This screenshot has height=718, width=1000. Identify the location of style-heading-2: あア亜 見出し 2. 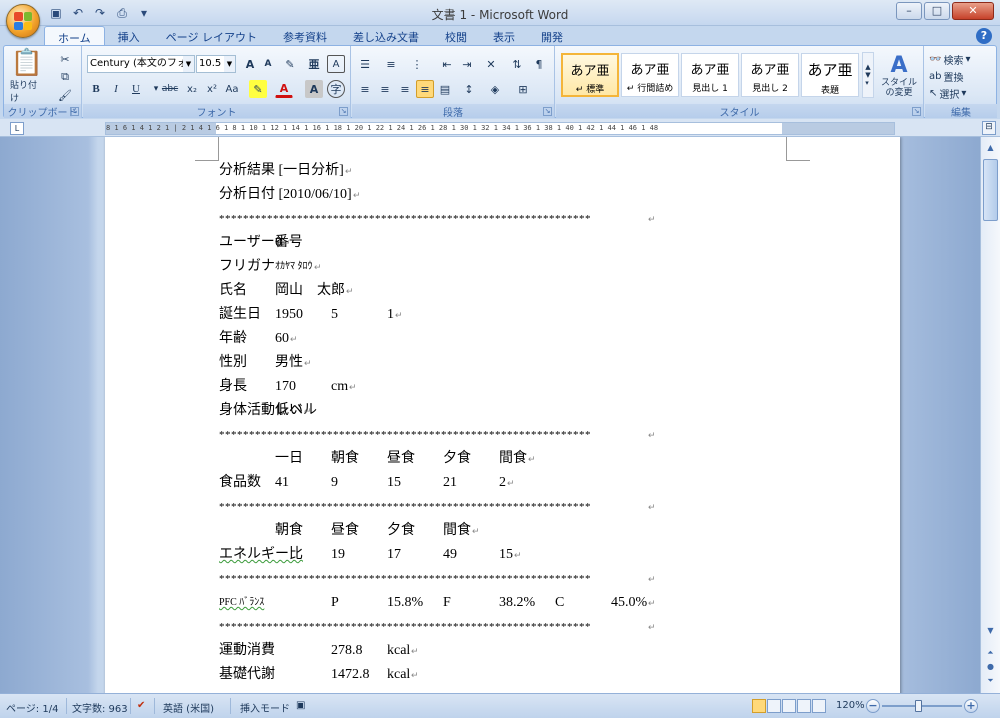
(770, 75).